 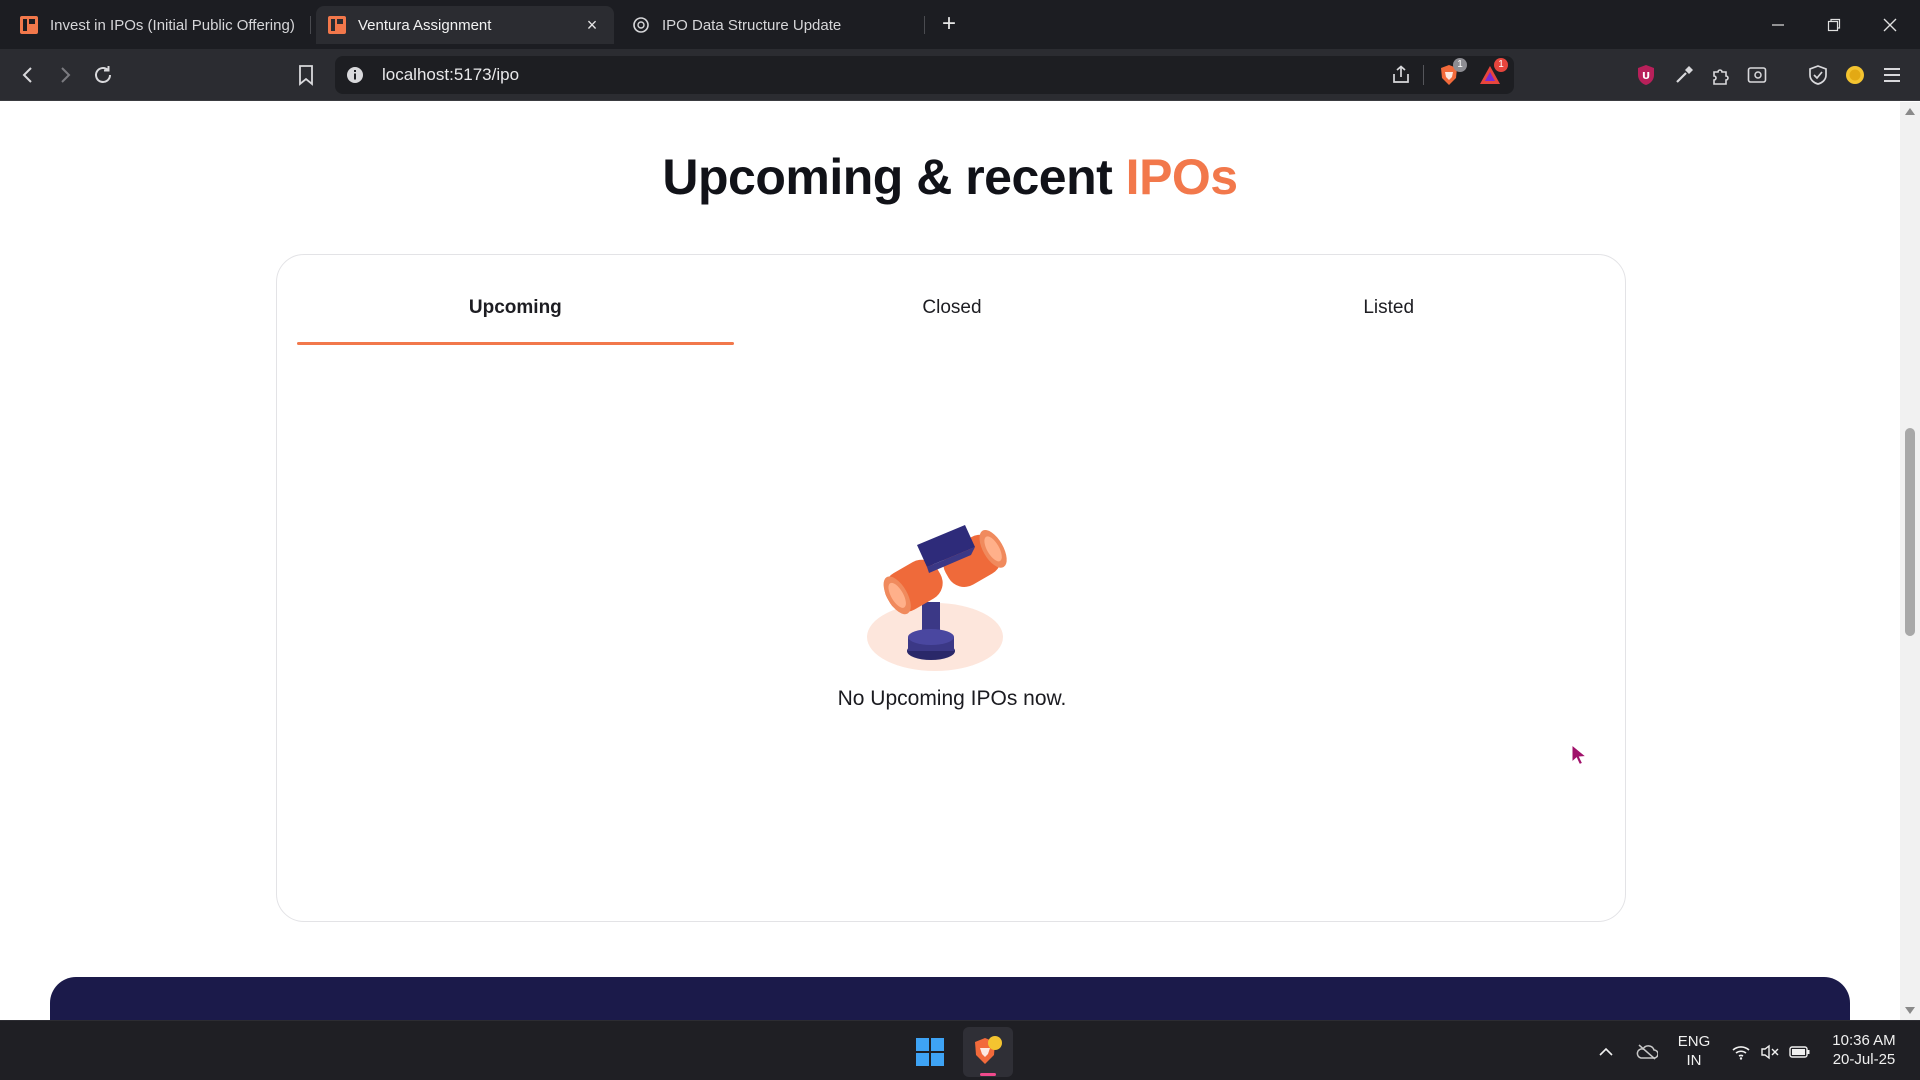 I want to click on ublock-extension-button: U, so click(x=1646, y=75).